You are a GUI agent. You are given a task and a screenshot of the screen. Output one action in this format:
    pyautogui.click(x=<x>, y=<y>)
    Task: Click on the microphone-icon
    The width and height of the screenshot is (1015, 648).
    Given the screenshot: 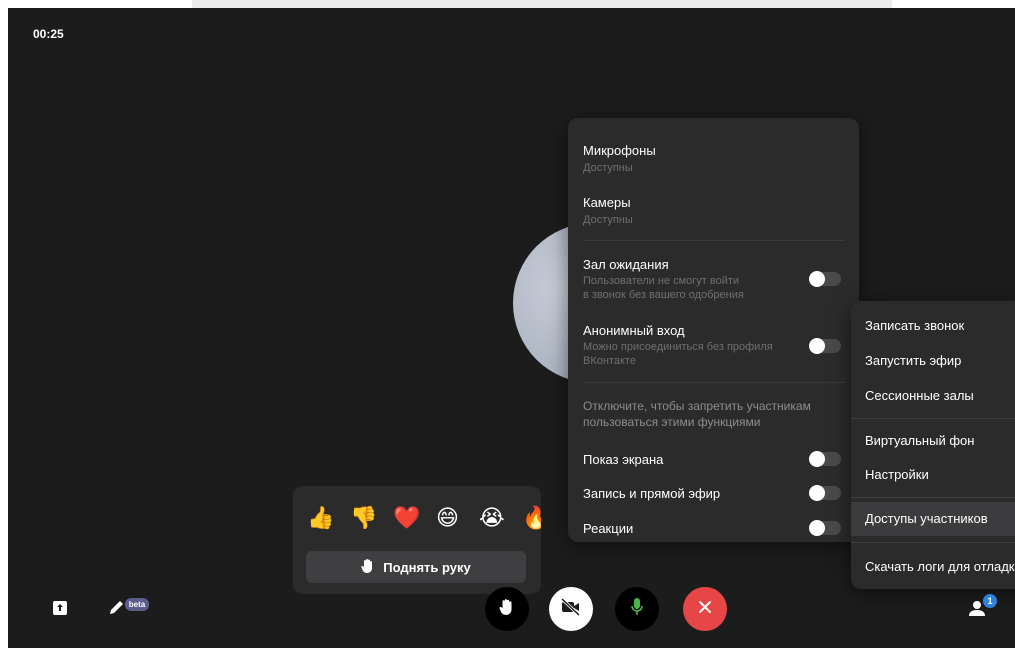 What is the action you would take?
    pyautogui.click(x=637, y=609)
    